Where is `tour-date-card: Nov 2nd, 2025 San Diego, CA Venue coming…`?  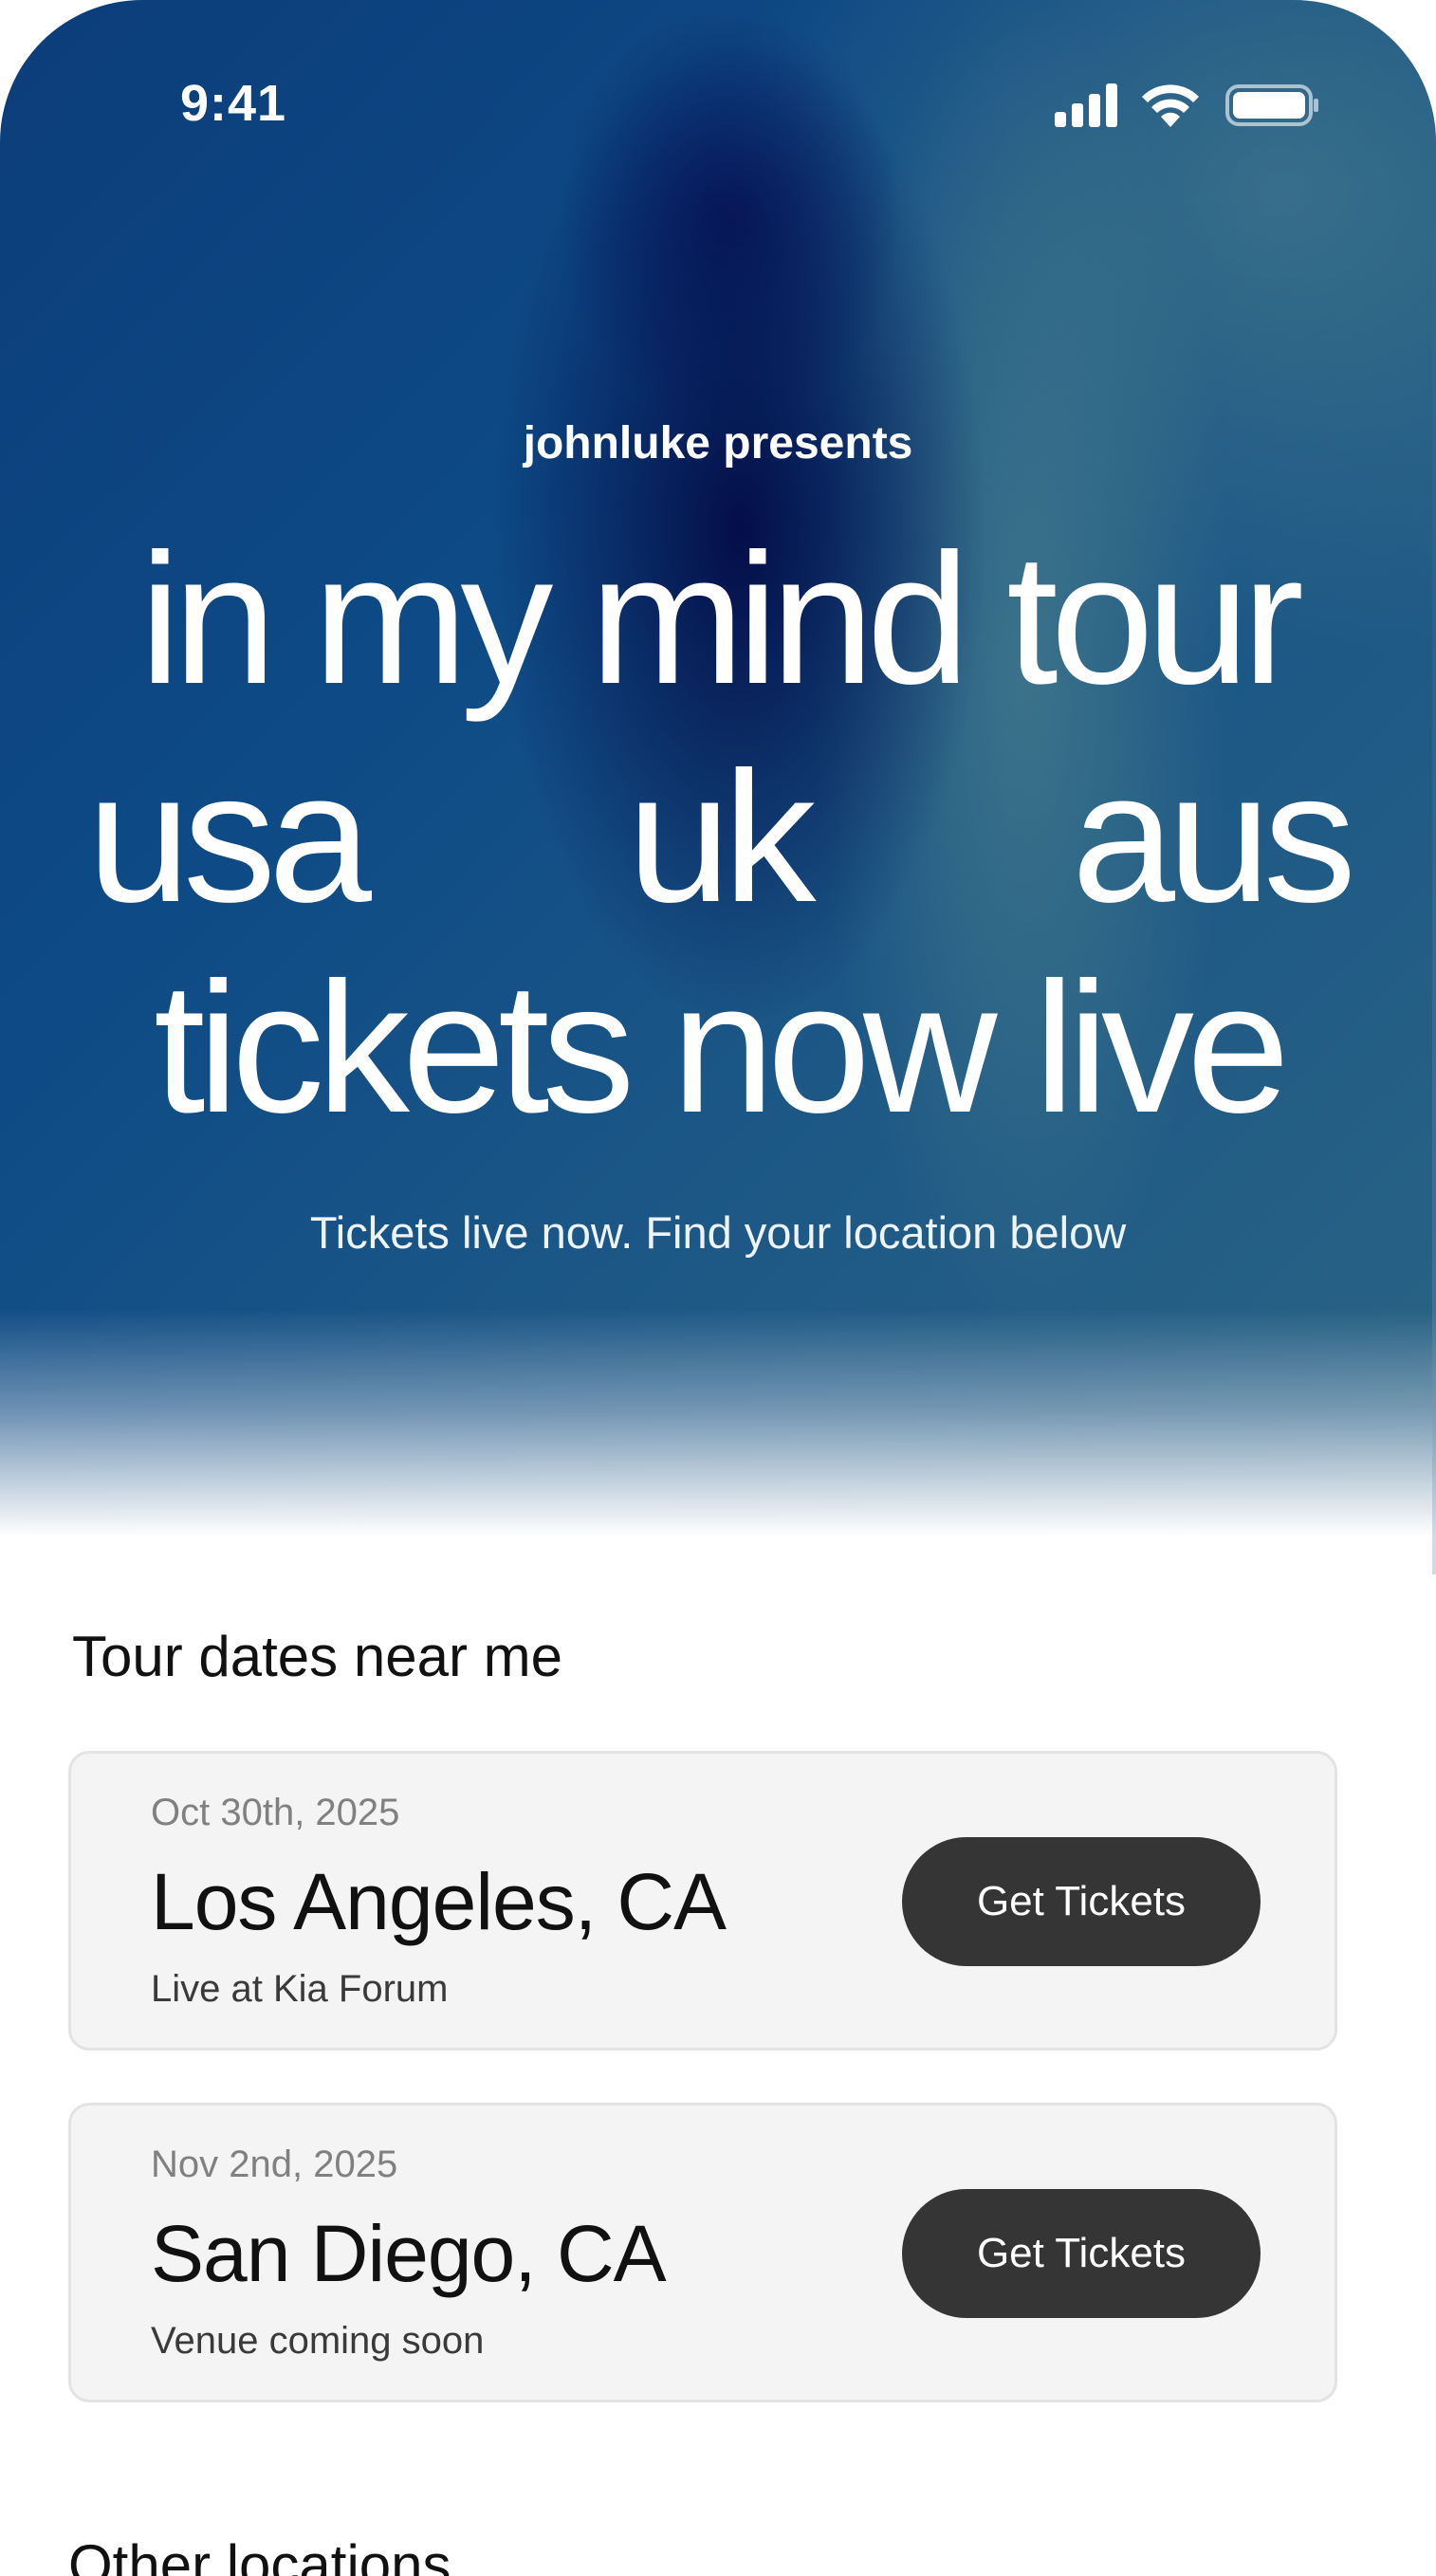
tour-date-card: Nov 2nd, 2025 San Diego, CA Venue coming… is located at coordinates (703, 2252).